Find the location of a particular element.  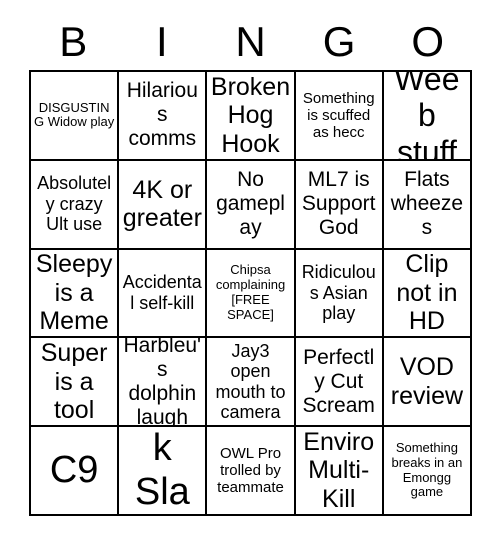

bingo-cell-label: Sleepy is a Meme is located at coordinates (74, 293).